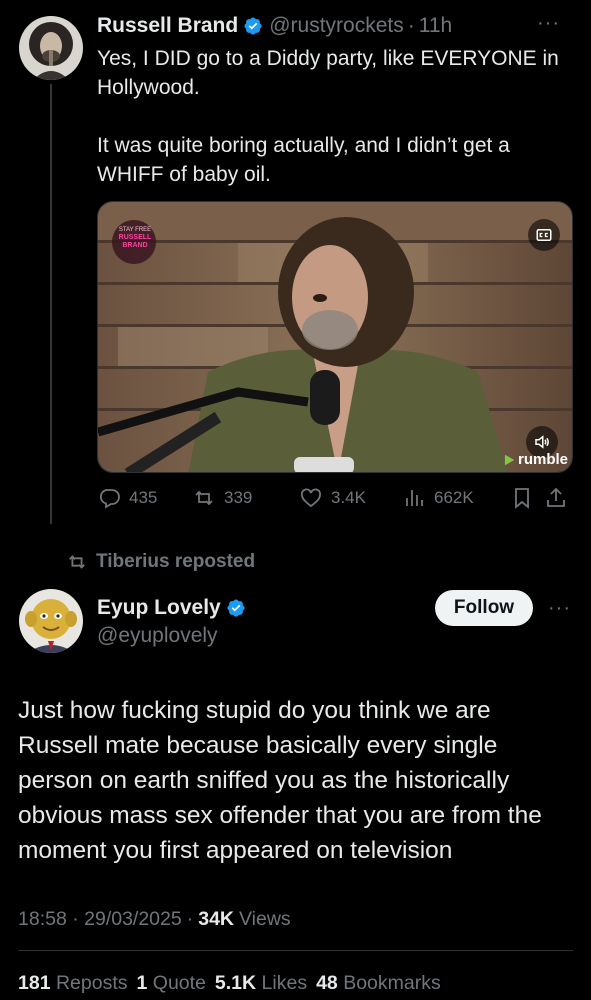 This screenshot has height=1000, width=591. What do you see at coordinates (295, 950) in the screenshot?
I see `divider` at bounding box center [295, 950].